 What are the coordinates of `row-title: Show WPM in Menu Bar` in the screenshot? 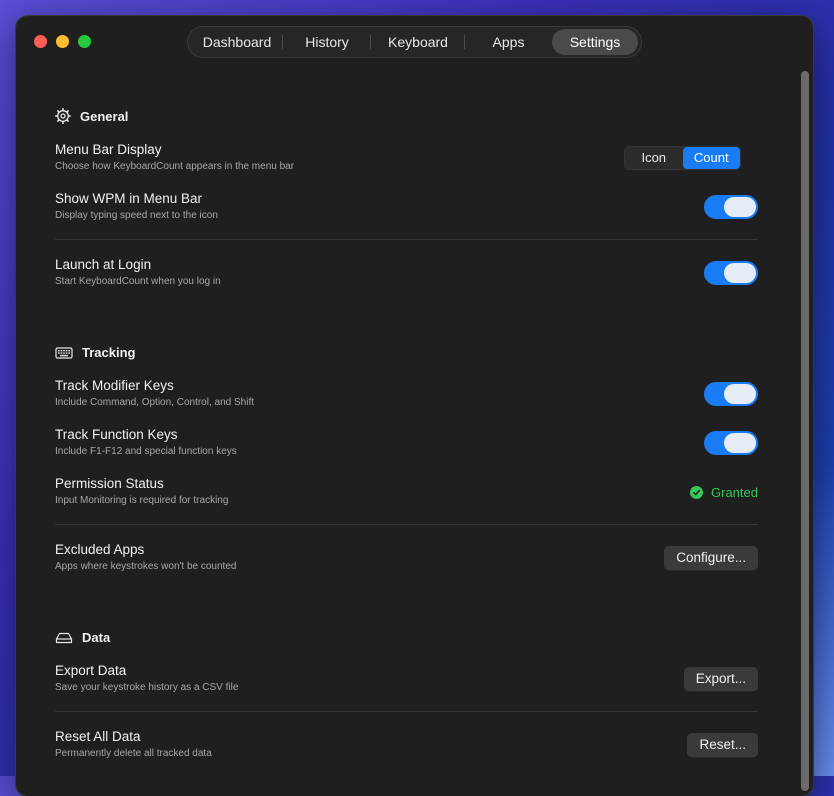 It's located at (129, 198).